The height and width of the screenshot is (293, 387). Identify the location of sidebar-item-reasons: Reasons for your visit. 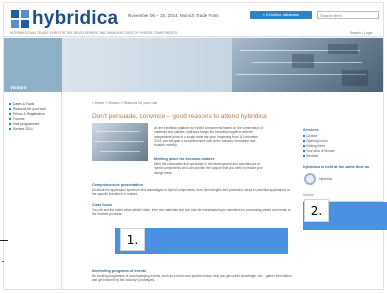
(27, 109).